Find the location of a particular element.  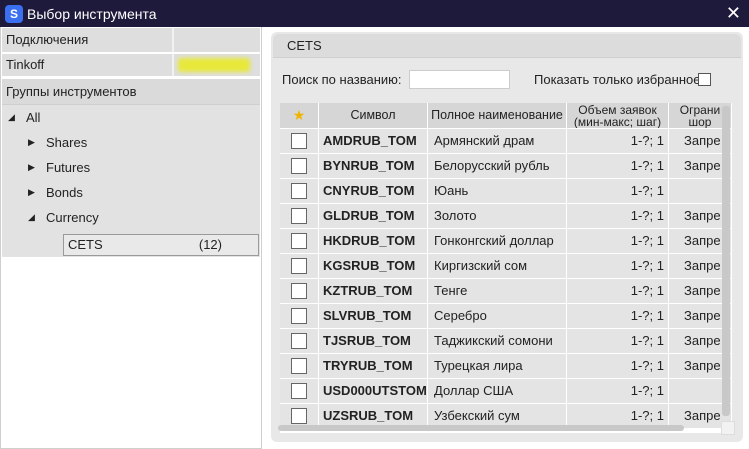

table-row: USD000UTSTOM Доллар США 1-?; 1 is located at coordinates (506, 391).